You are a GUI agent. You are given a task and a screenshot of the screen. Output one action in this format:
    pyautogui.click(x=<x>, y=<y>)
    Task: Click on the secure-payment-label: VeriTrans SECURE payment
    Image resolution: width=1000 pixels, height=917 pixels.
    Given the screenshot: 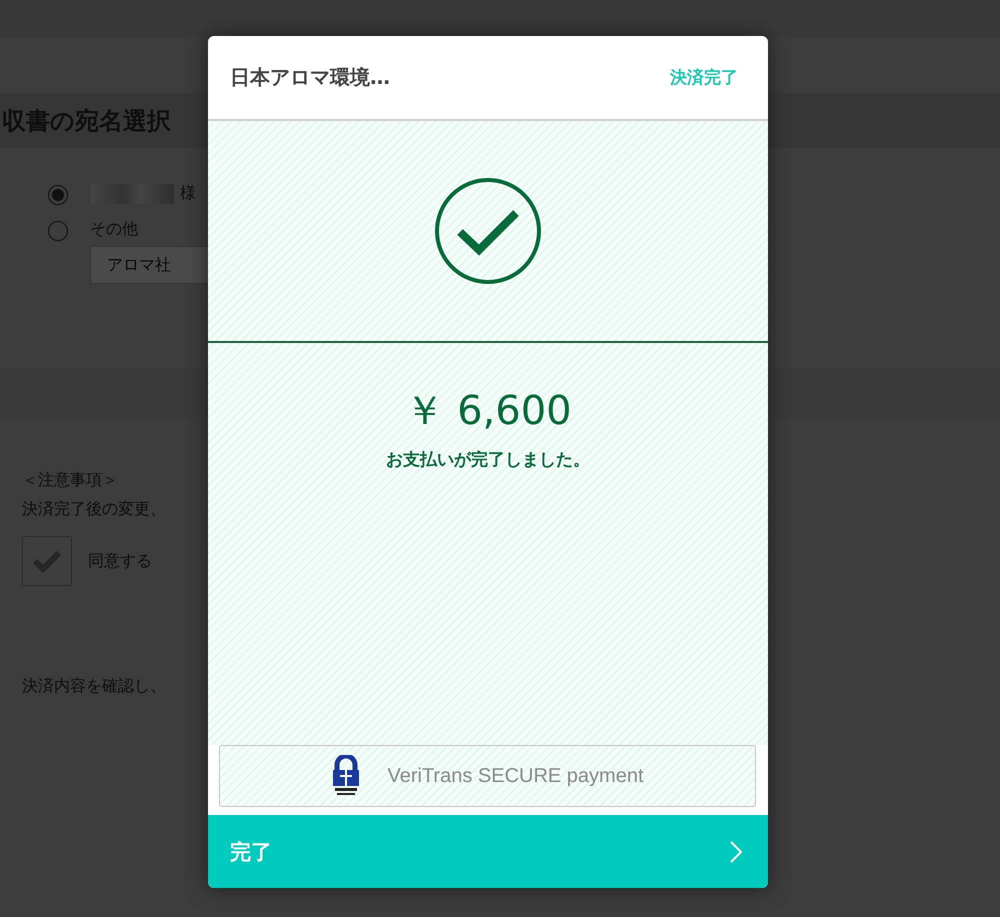 What is the action you would take?
    pyautogui.click(x=515, y=776)
    